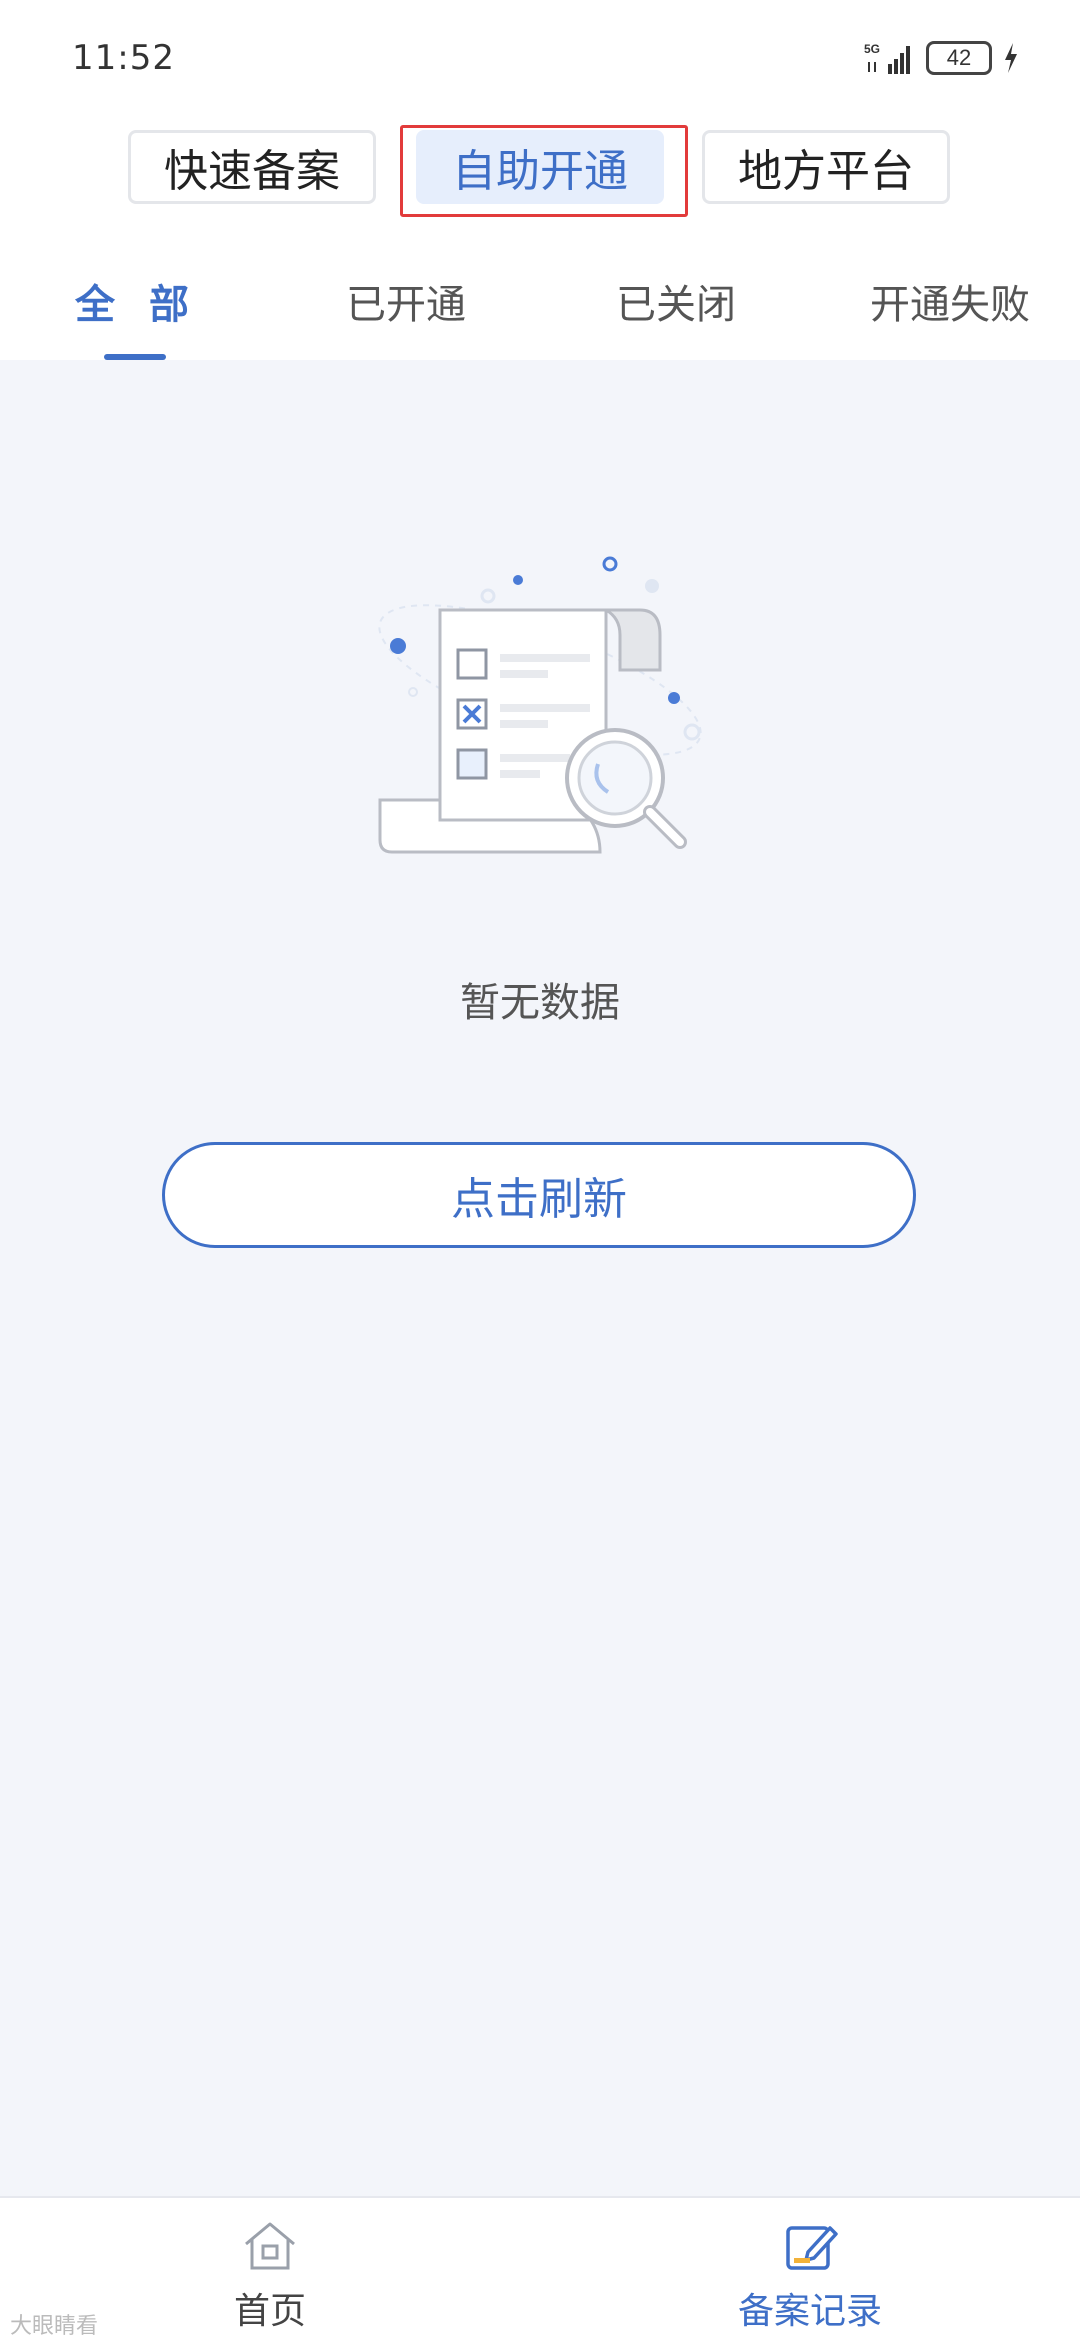 This screenshot has height=2342, width=1080. I want to click on bottom-nav: 首页 备案记录, so click(540, 2269).